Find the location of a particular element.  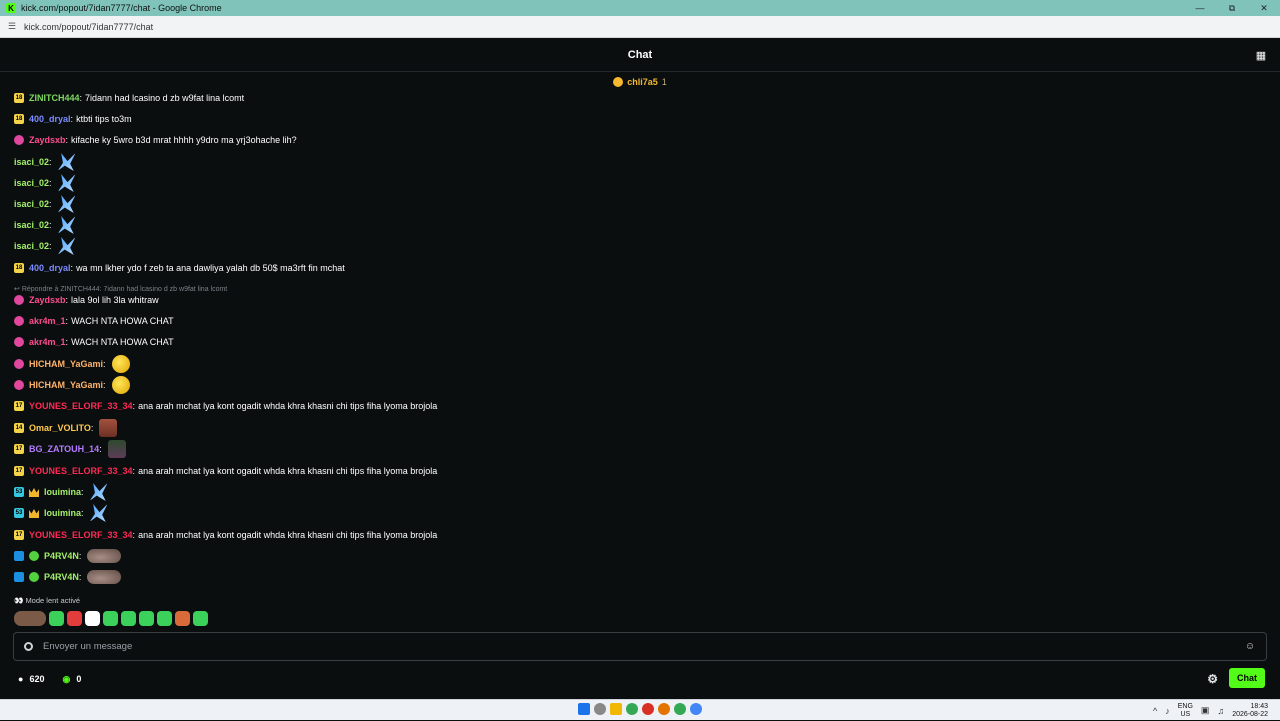

clock: 18:43 2026-08-22 is located at coordinates (1250, 711).